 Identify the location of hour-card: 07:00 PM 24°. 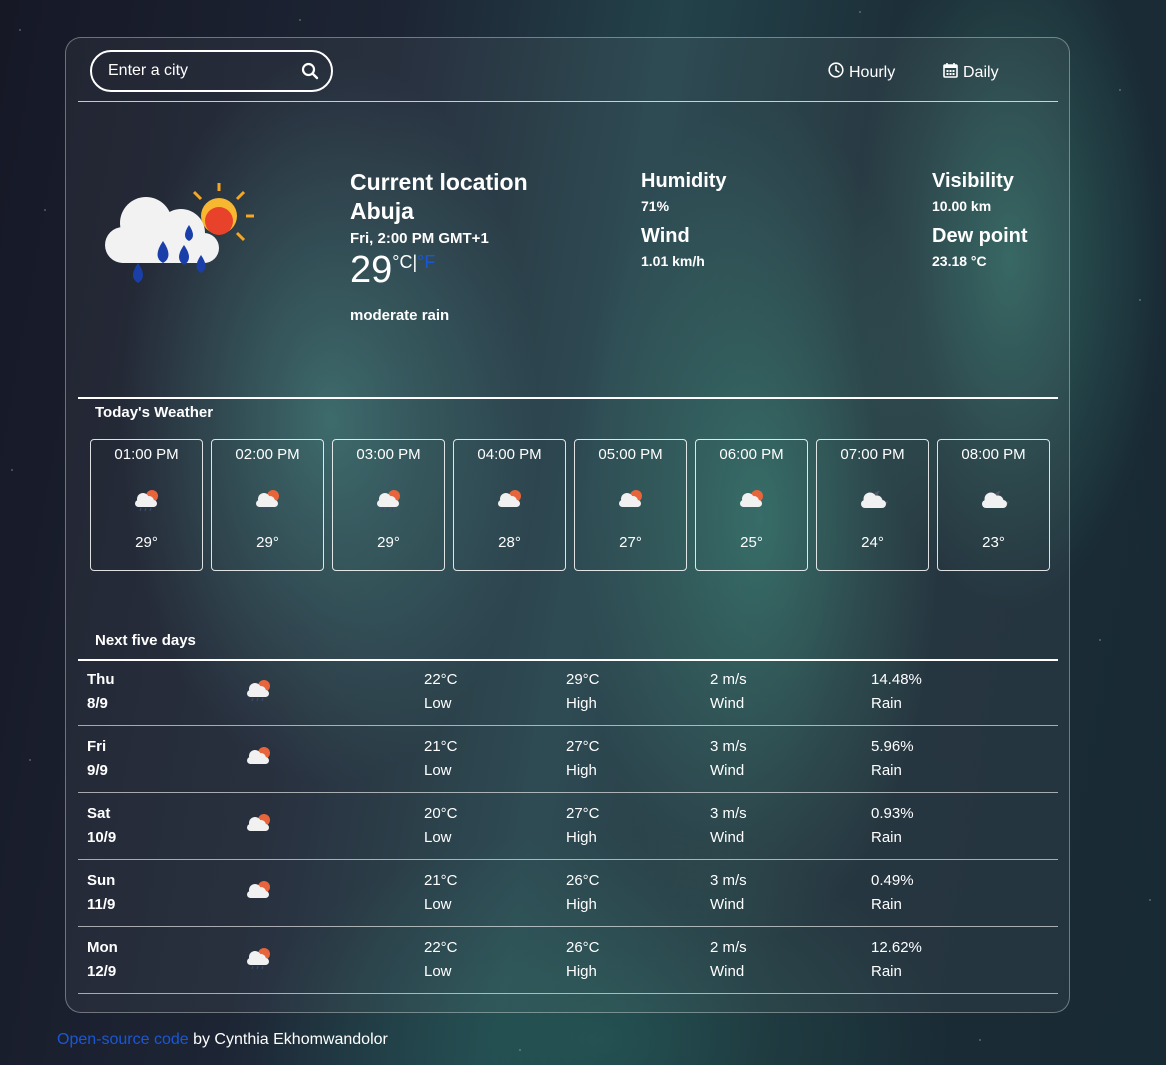
(872, 505).